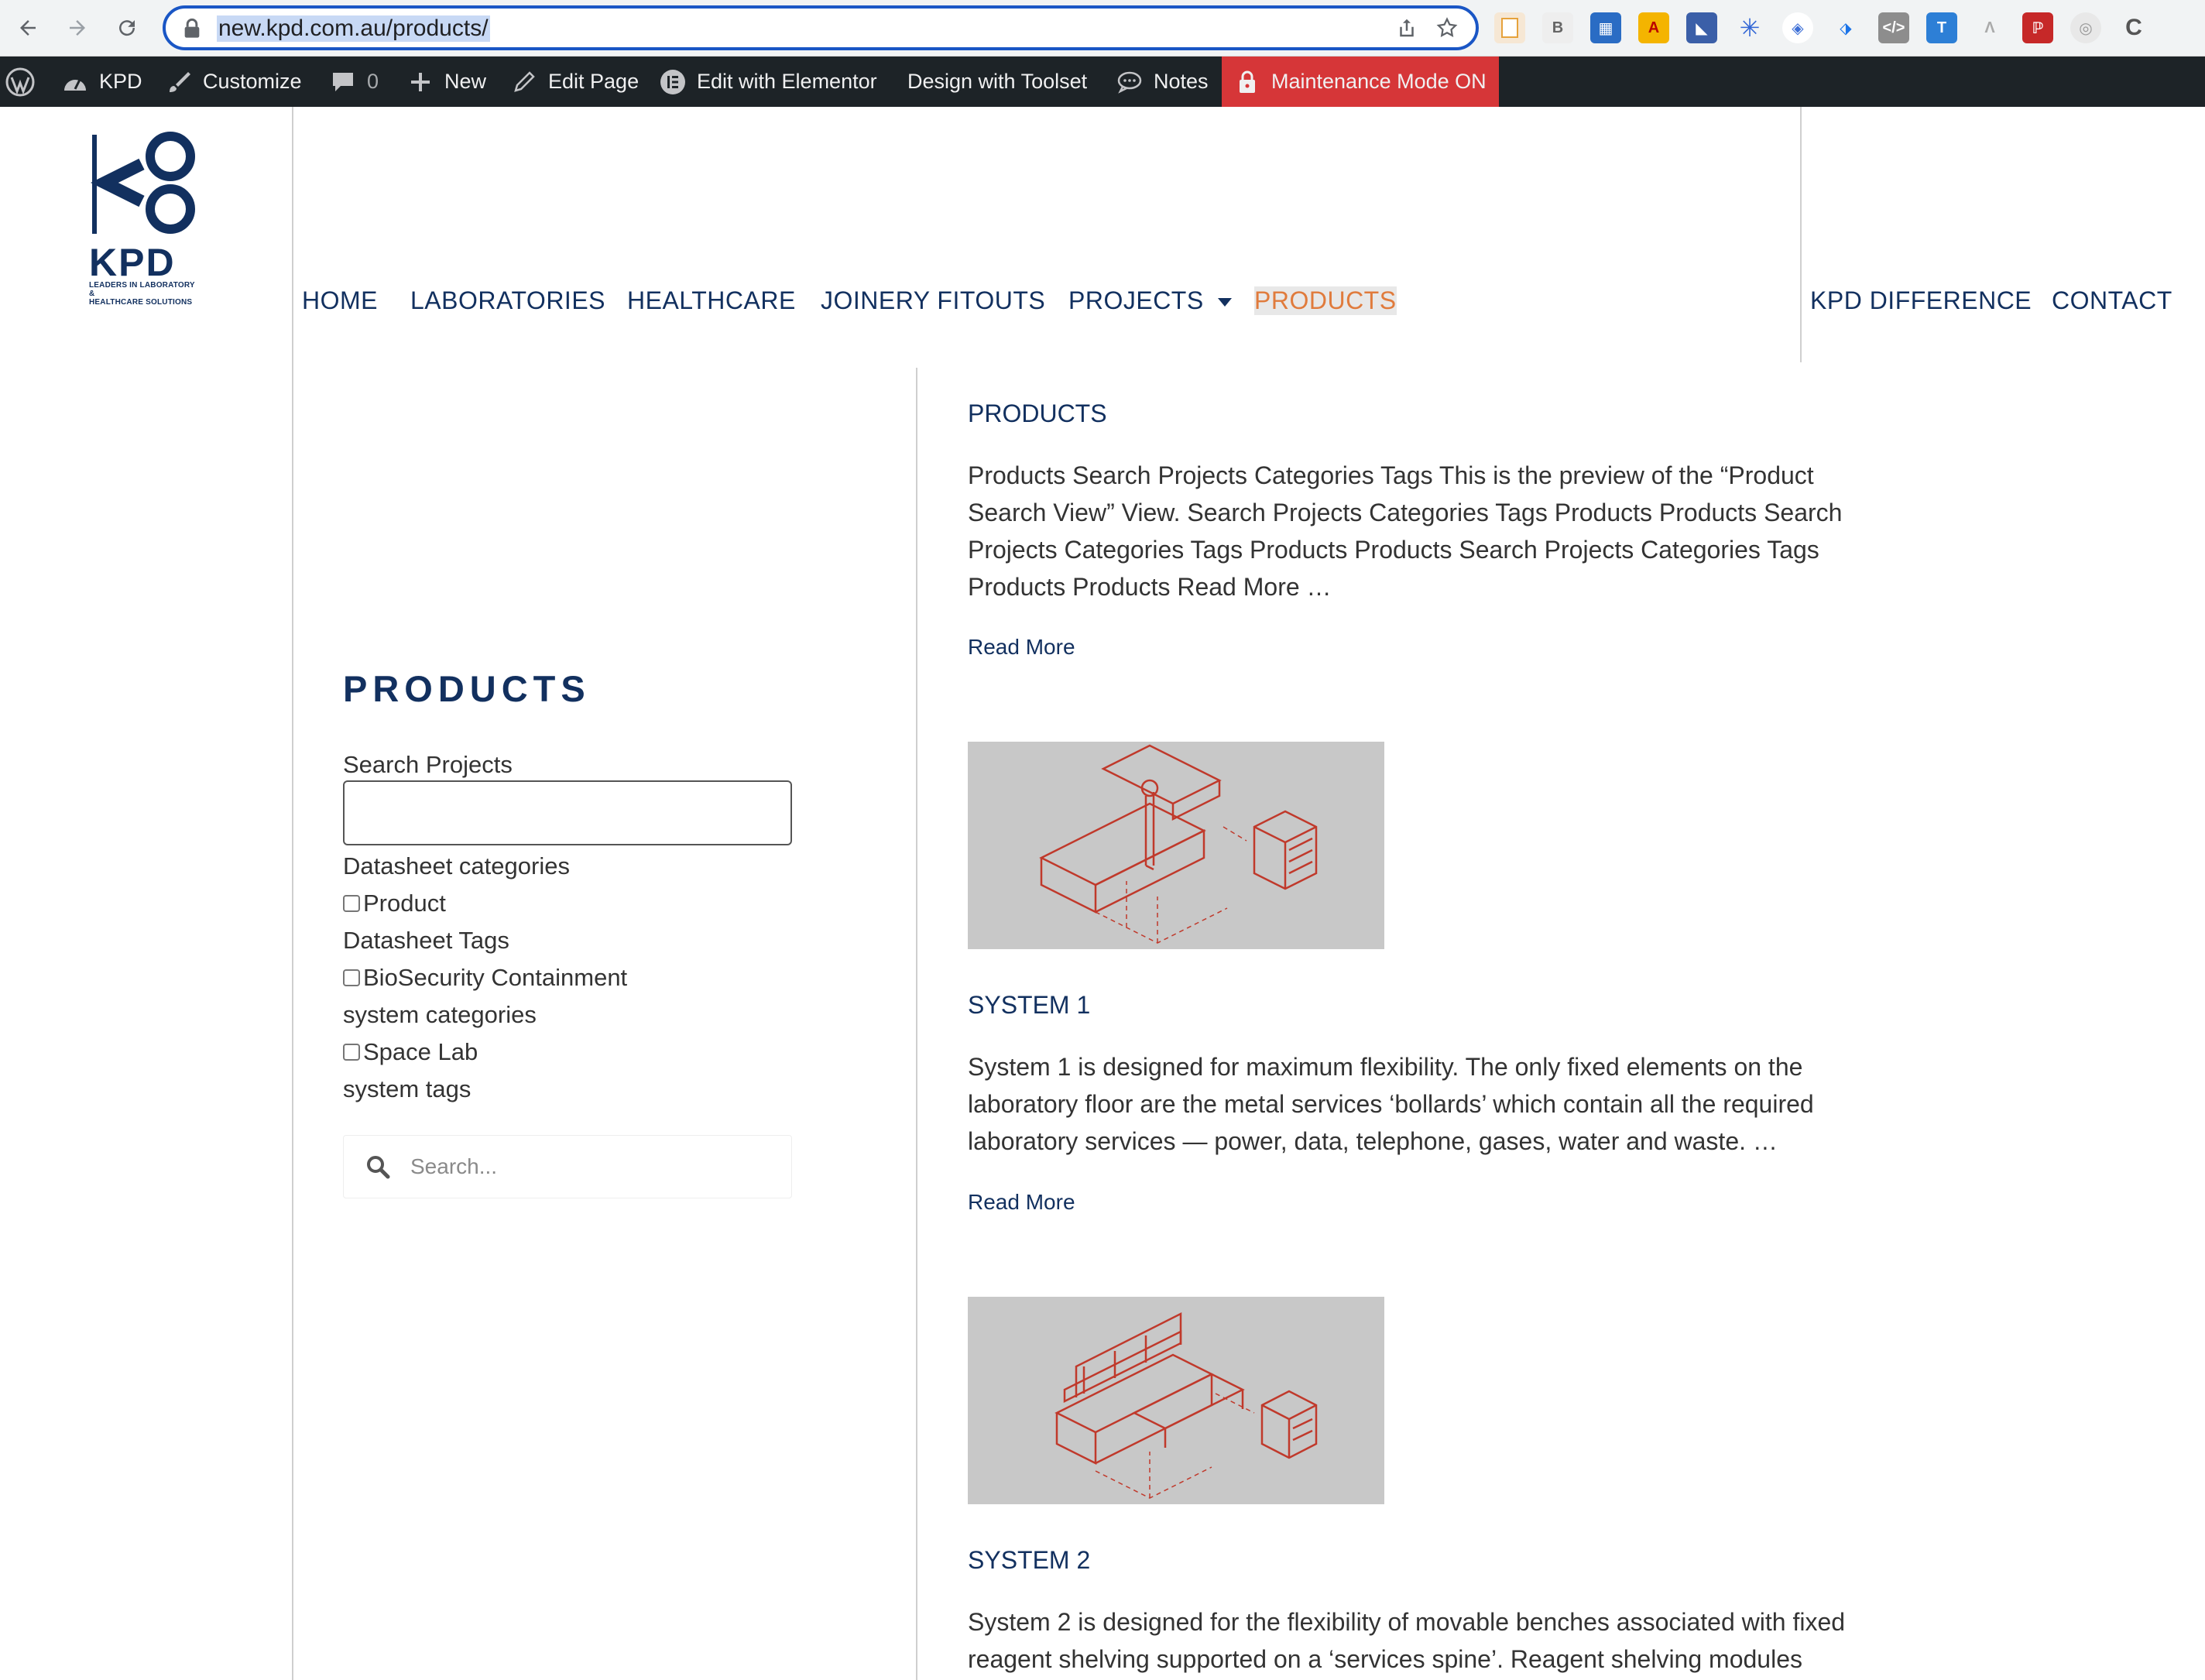 This screenshot has height=1680, width=2205. I want to click on system-categories-label: system categories, so click(440, 1015).